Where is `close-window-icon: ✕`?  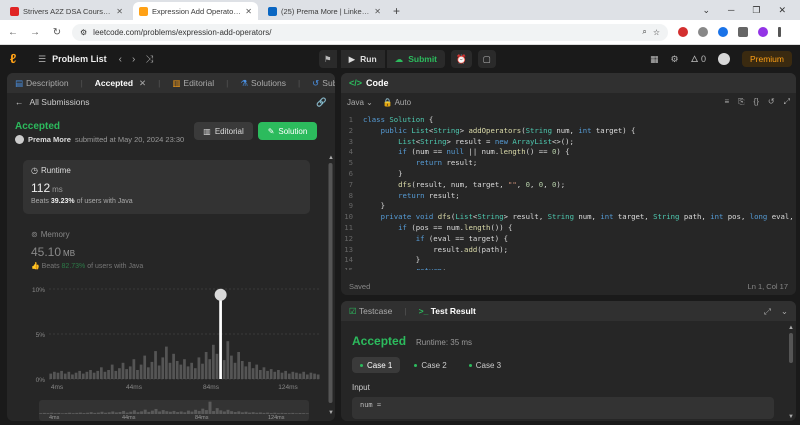
close-window-icon: ✕ is located at coordinates (782, 10).